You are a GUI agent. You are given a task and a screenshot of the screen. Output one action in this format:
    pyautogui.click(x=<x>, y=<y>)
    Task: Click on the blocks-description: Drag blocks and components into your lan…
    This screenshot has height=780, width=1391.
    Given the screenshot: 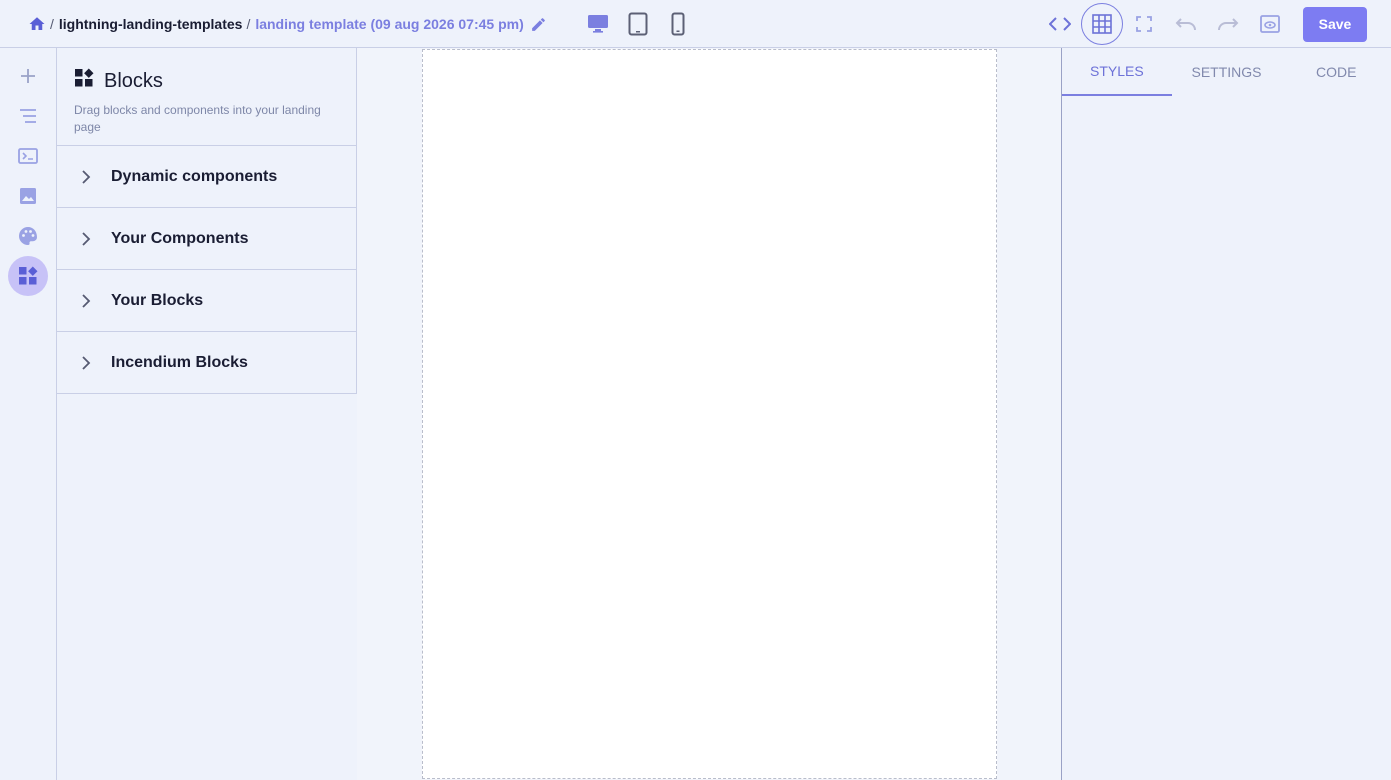 What is the action you would take?
    pyautogui.click(x=197, y=118)
    